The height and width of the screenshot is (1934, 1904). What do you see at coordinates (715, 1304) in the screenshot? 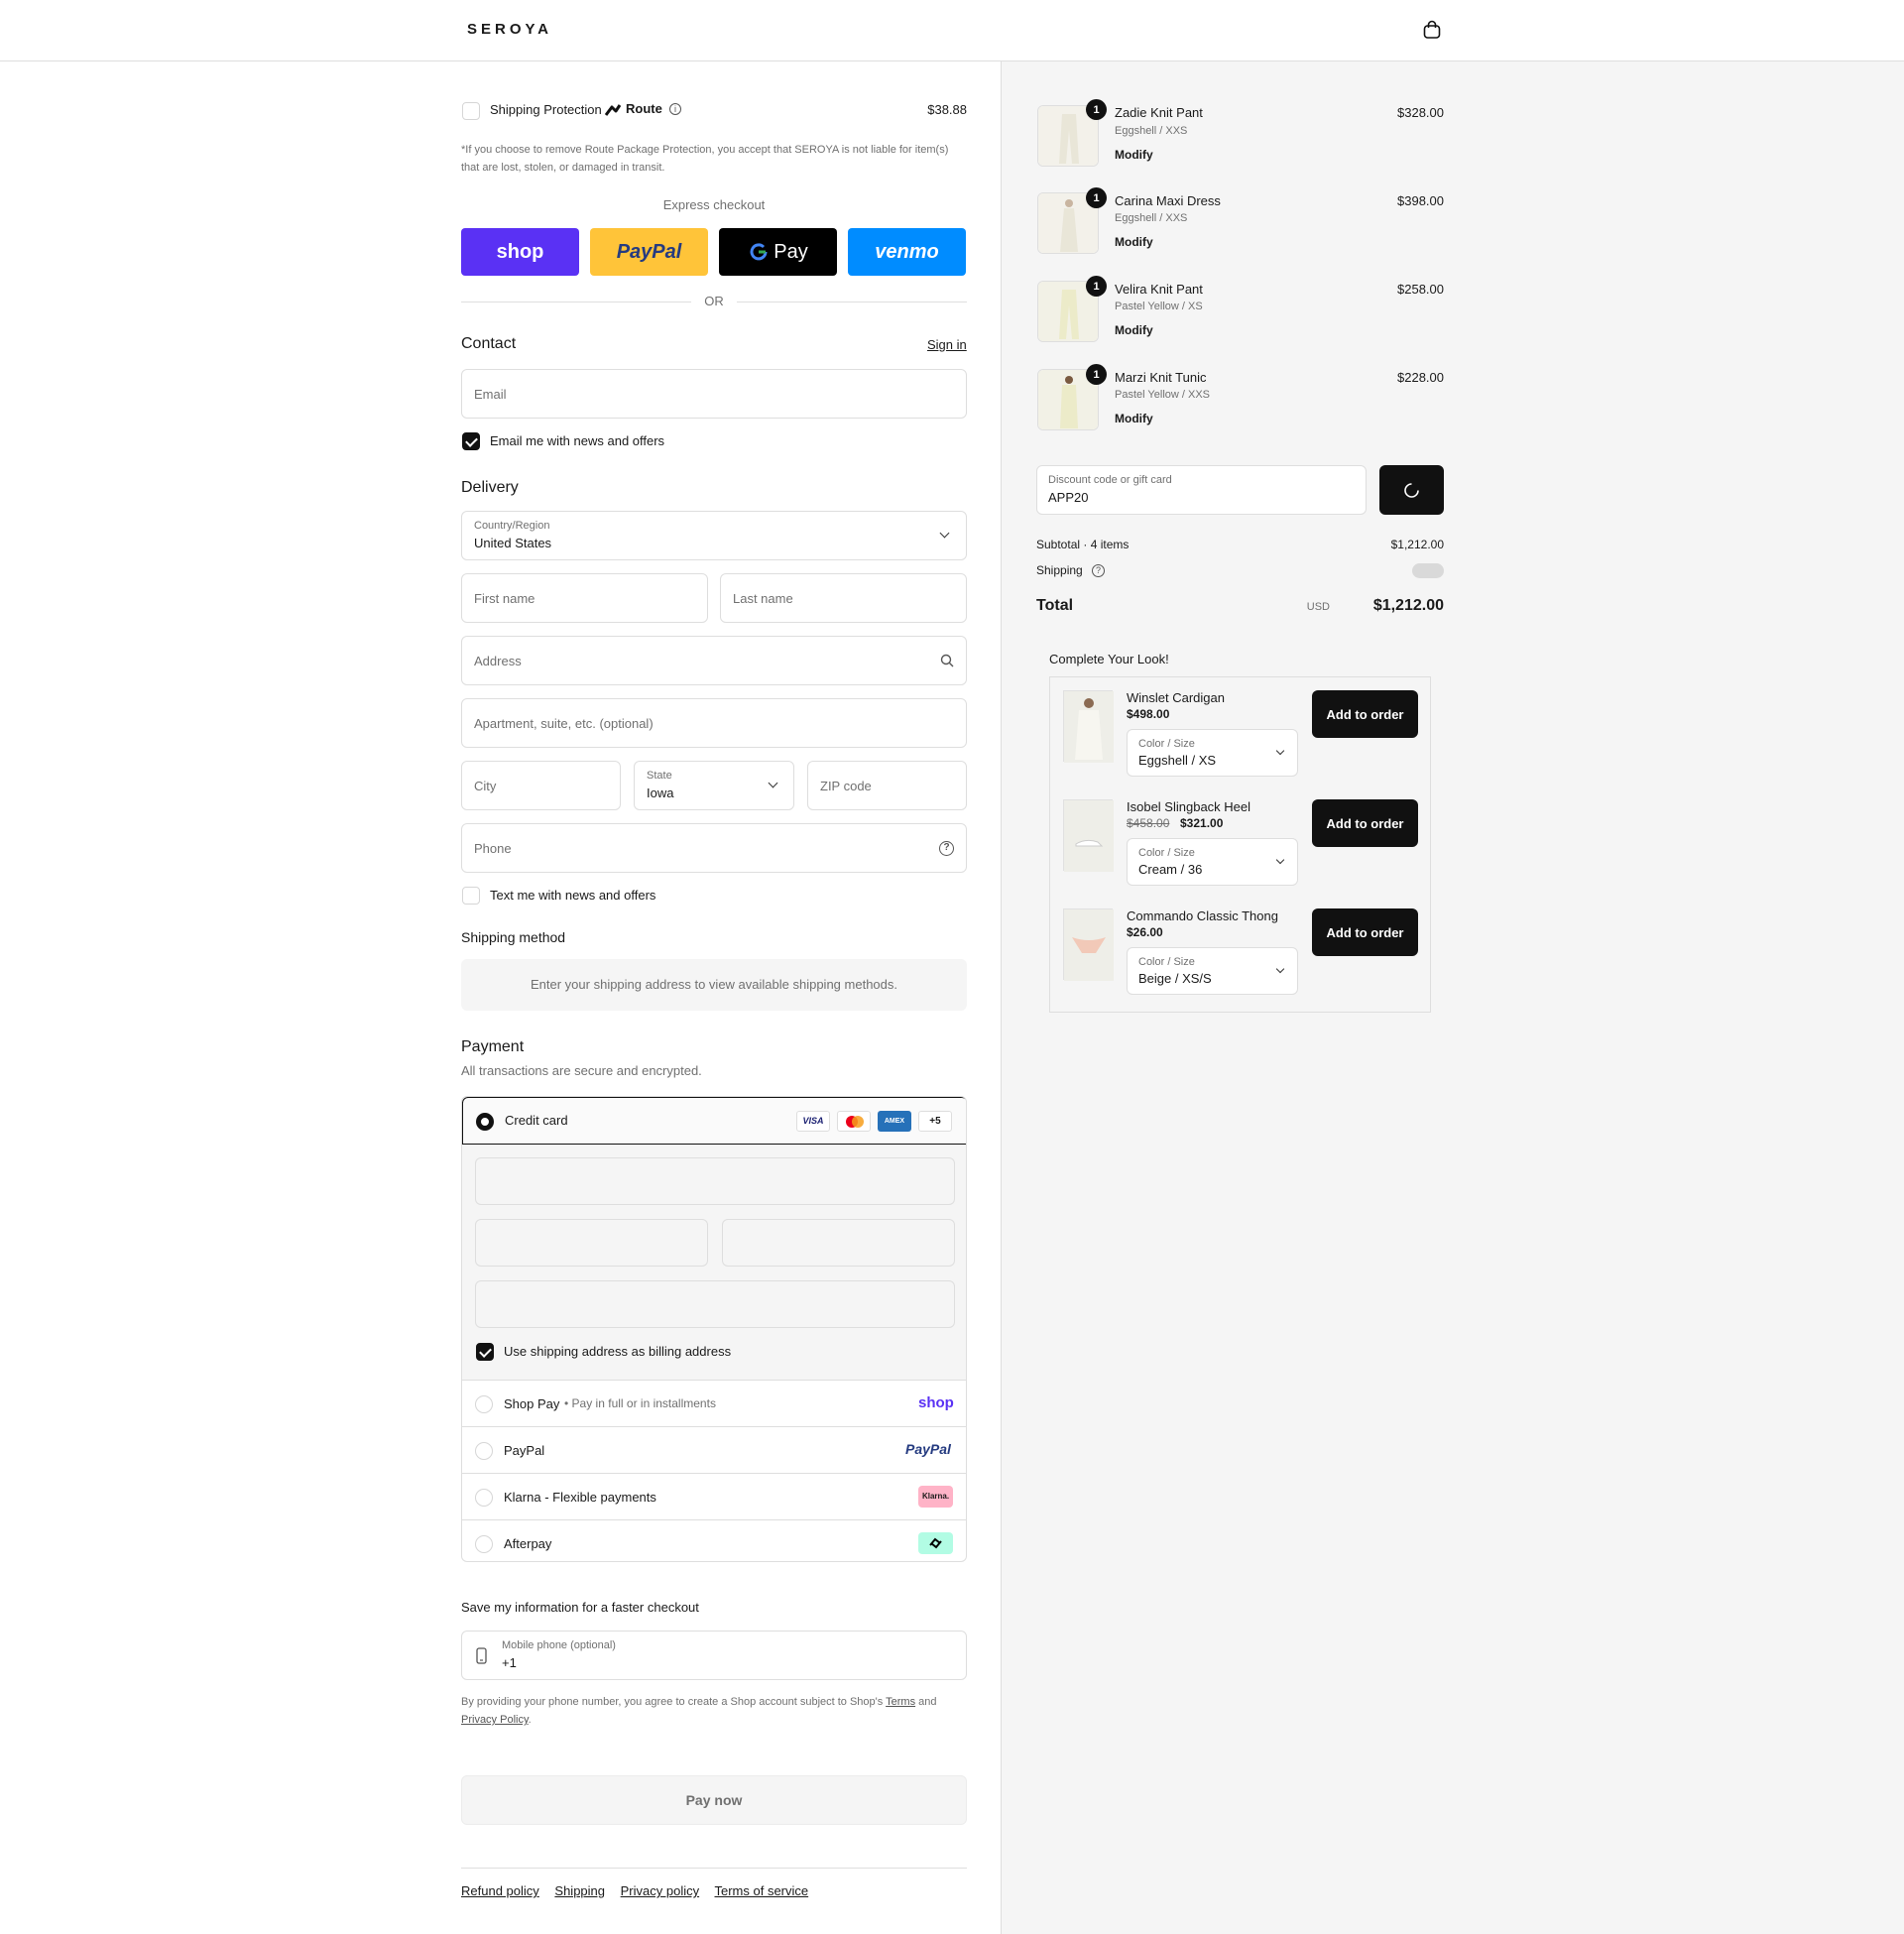
I see `card-name-field` at bounding box center [715, 1304].